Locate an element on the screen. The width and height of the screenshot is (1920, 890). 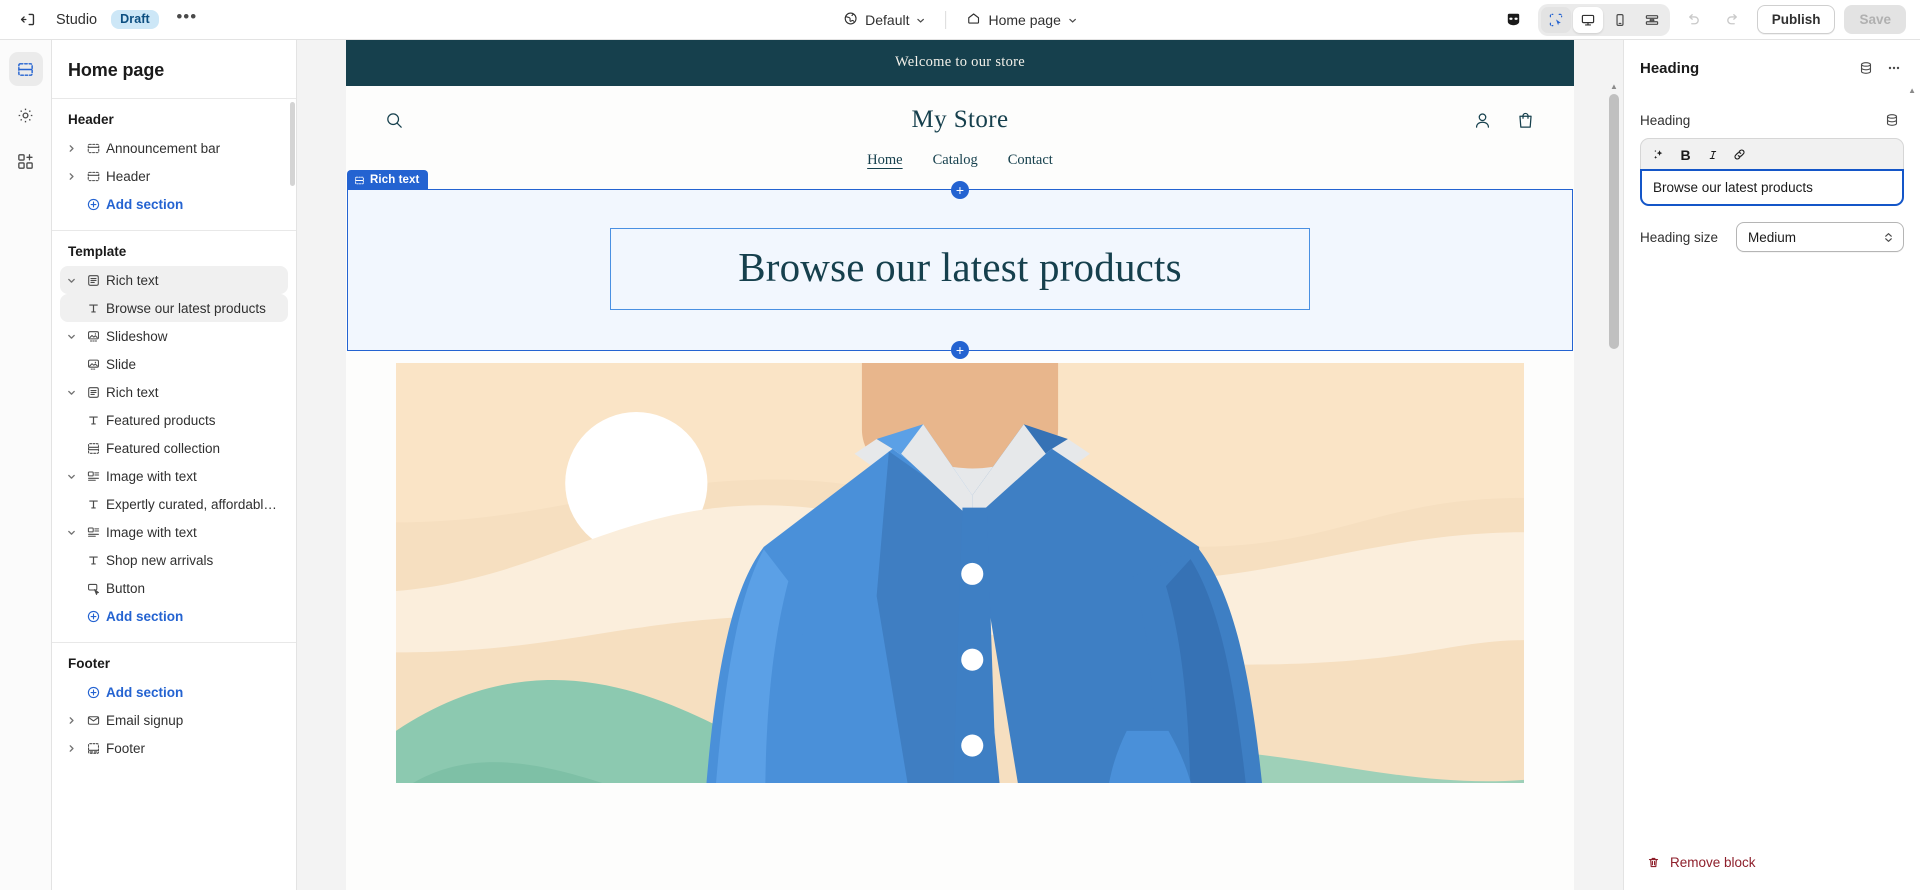
sidebar-item-slide: Slide is located at coordinates (174, 364).